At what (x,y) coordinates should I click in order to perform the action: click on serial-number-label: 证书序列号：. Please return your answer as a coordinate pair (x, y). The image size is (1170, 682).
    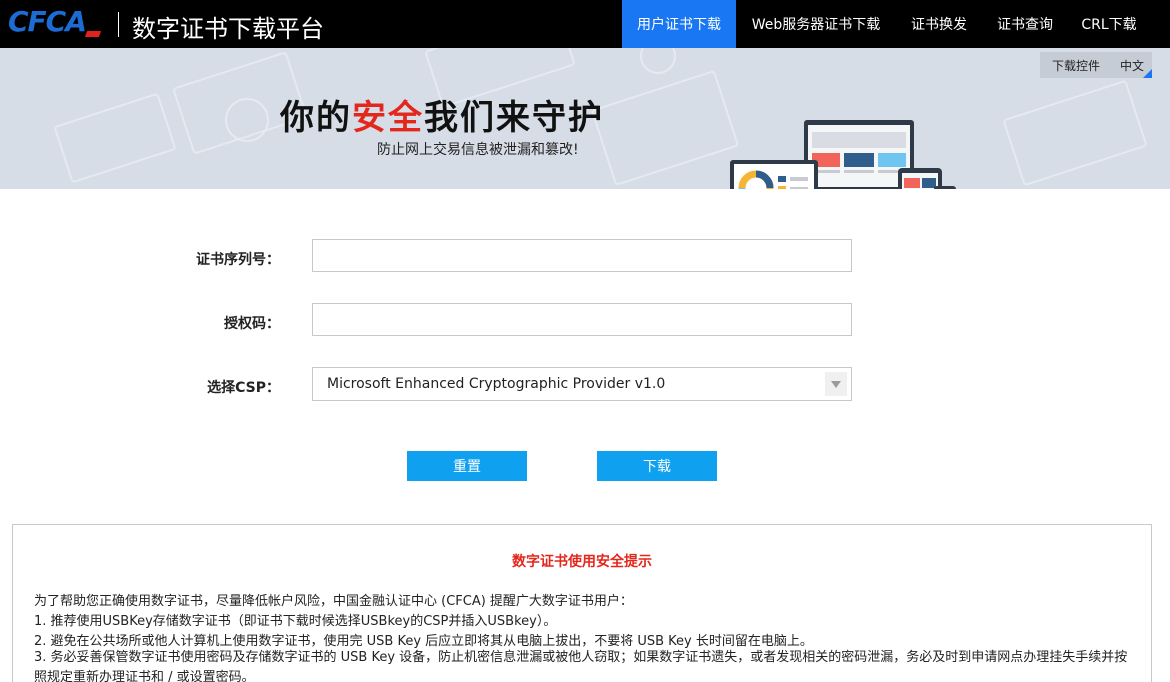
    Looking at the image, I should click on (238, 260).